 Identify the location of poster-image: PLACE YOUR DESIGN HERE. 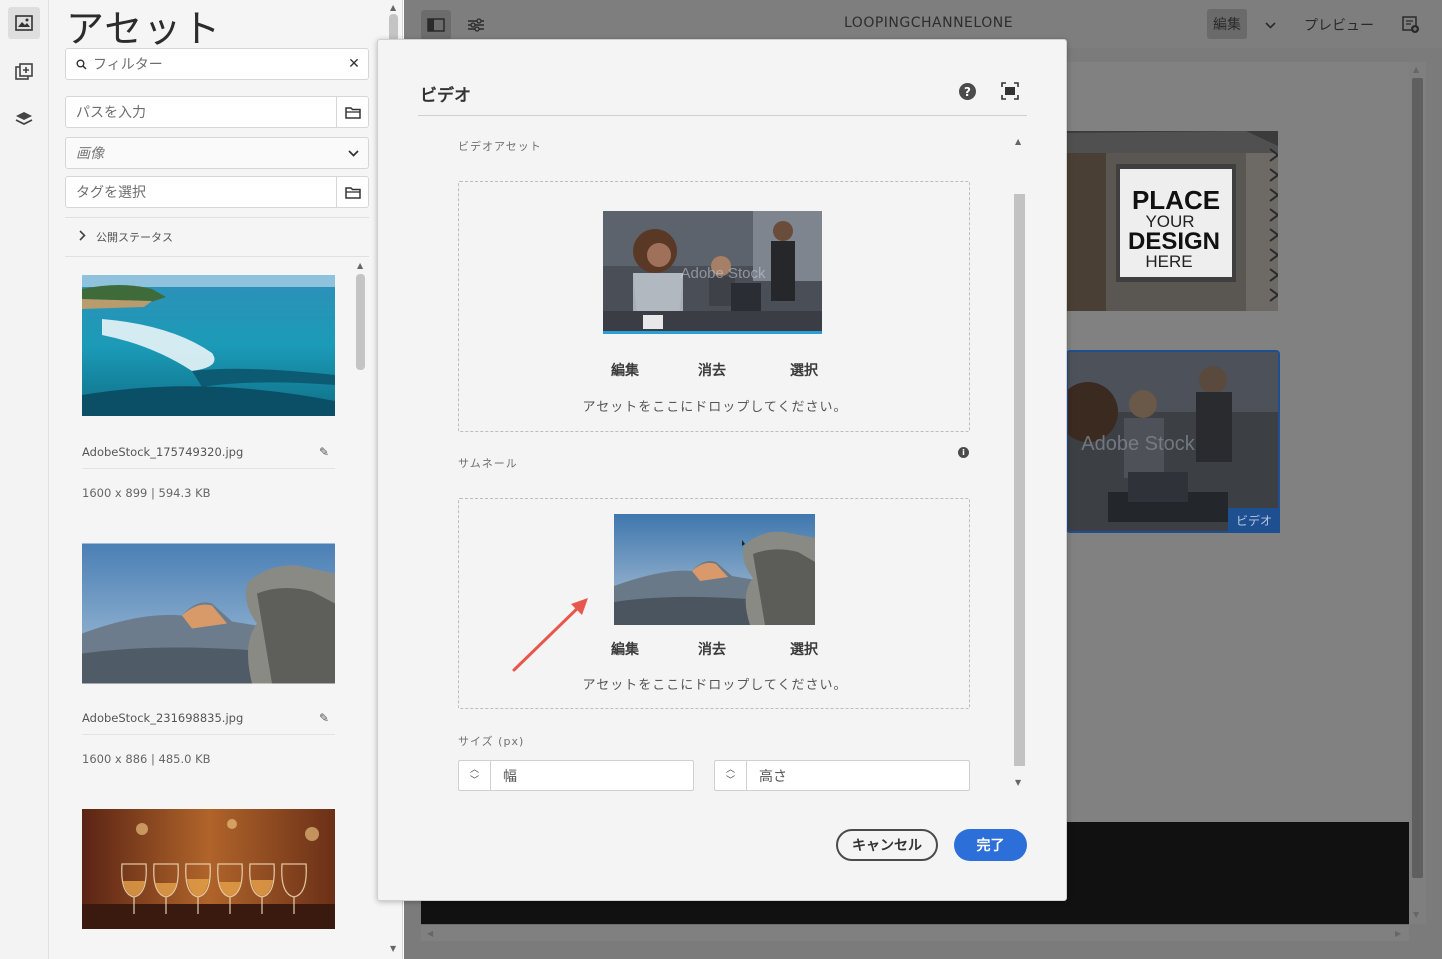
(1172, 221).